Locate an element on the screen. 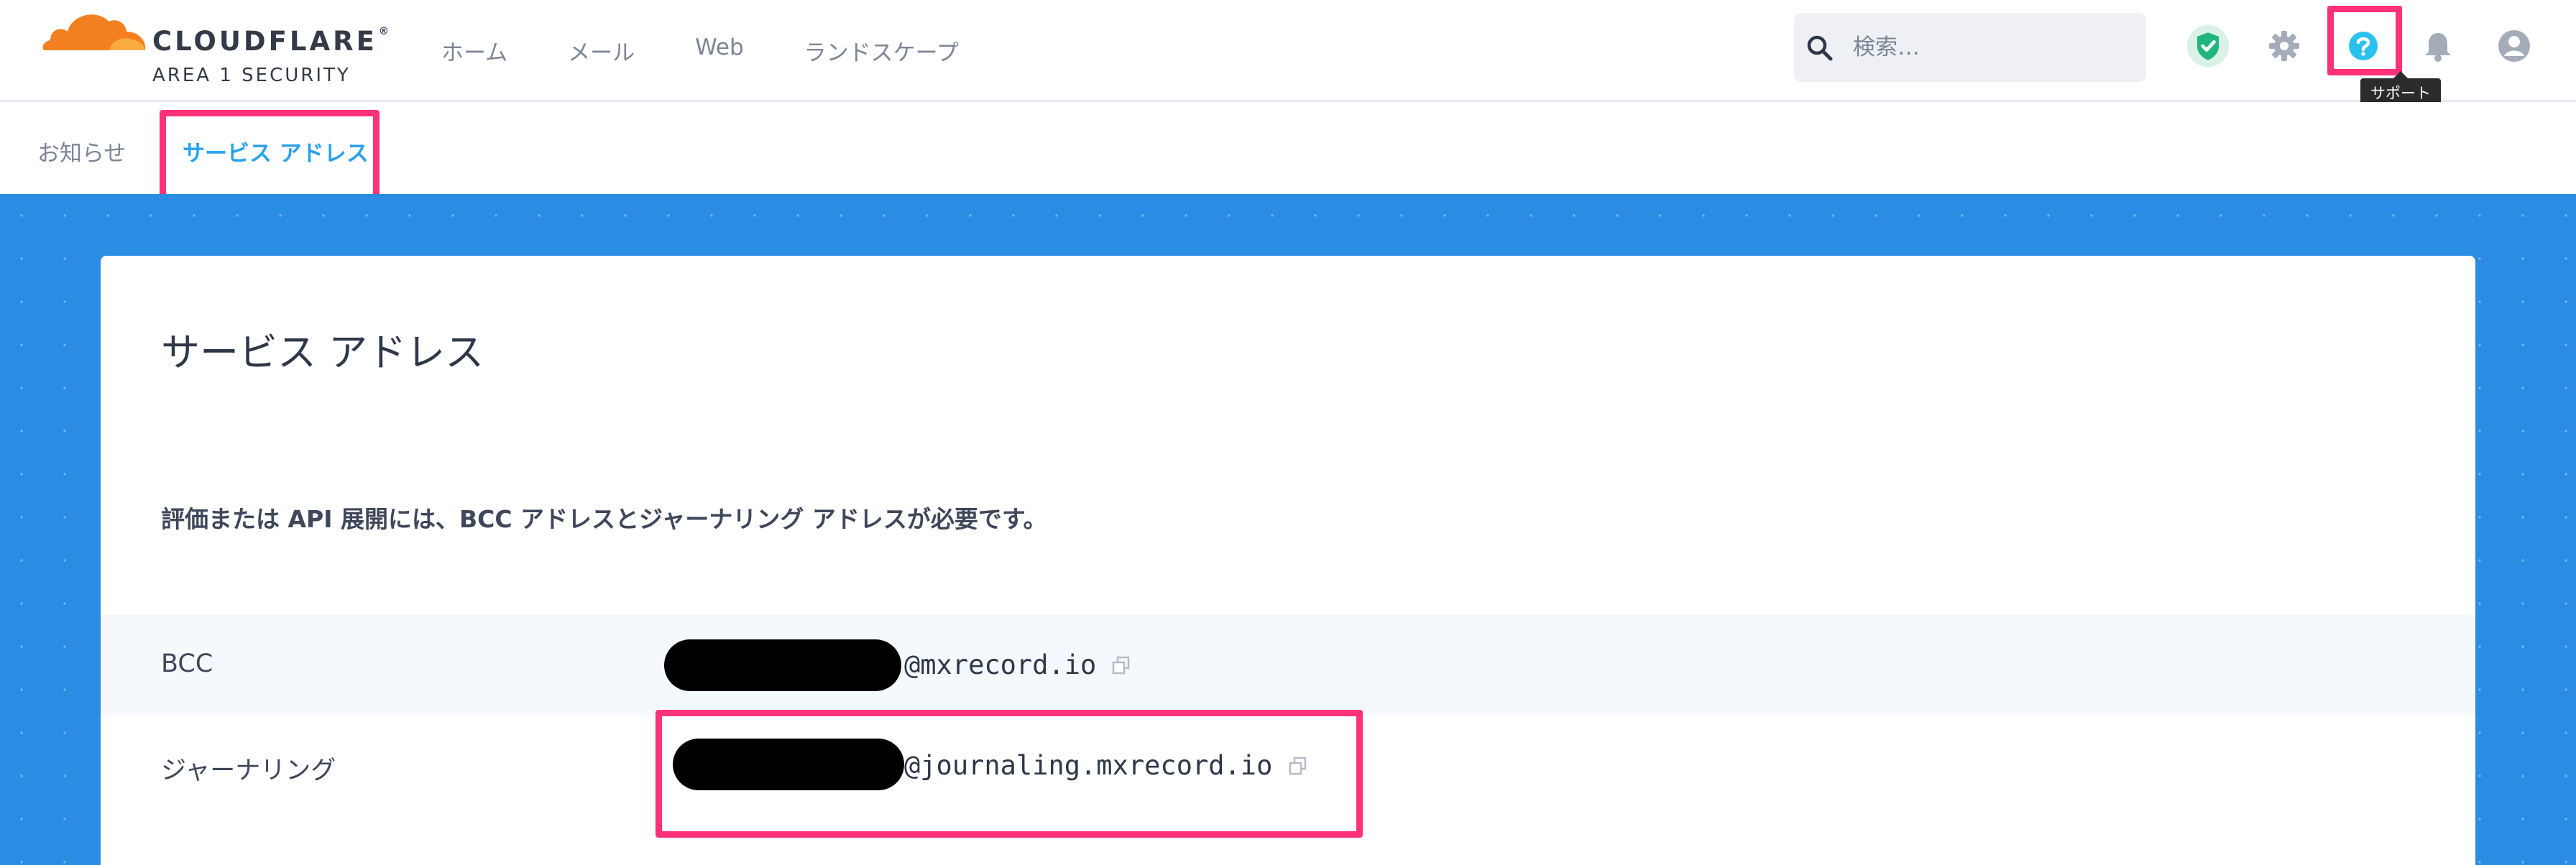 This screenshot has width=2576, height=865. security-status-button is located at coordinates (2208, 46).